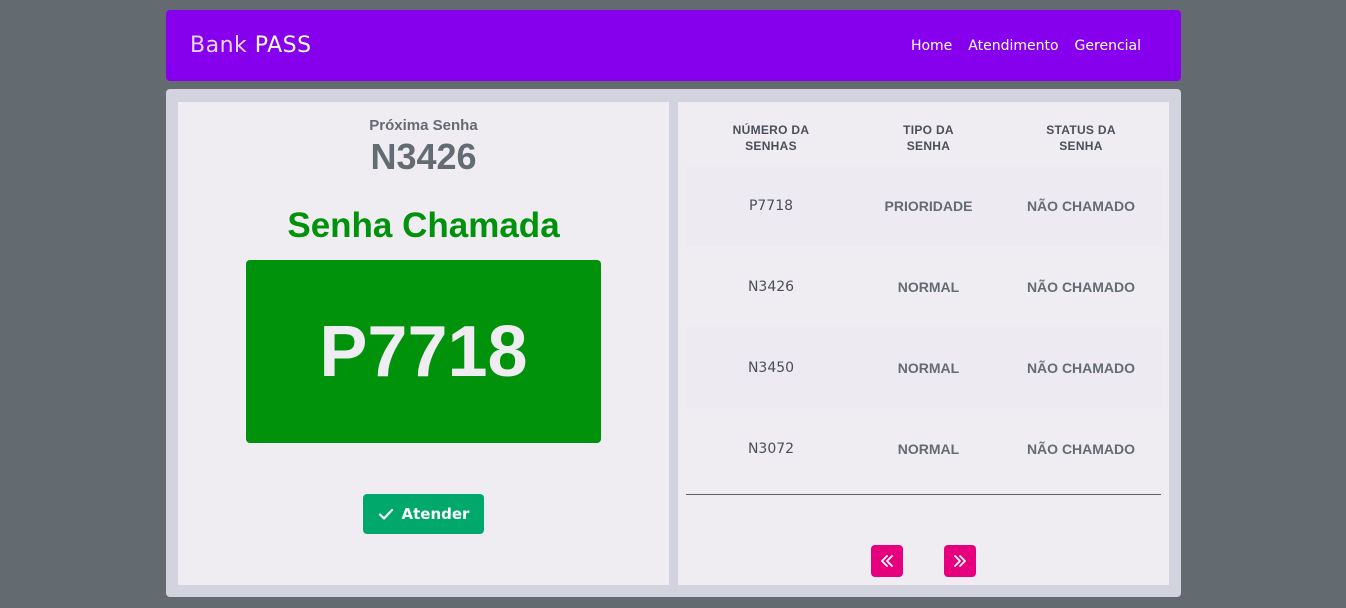 This screenshot has width=1346, height=608. What do you see at coordinates (673, 45) in the screenshot?
I see `navbar: Bank PASS Home Atendimento Gerencial` at bounding box center [673, 45].